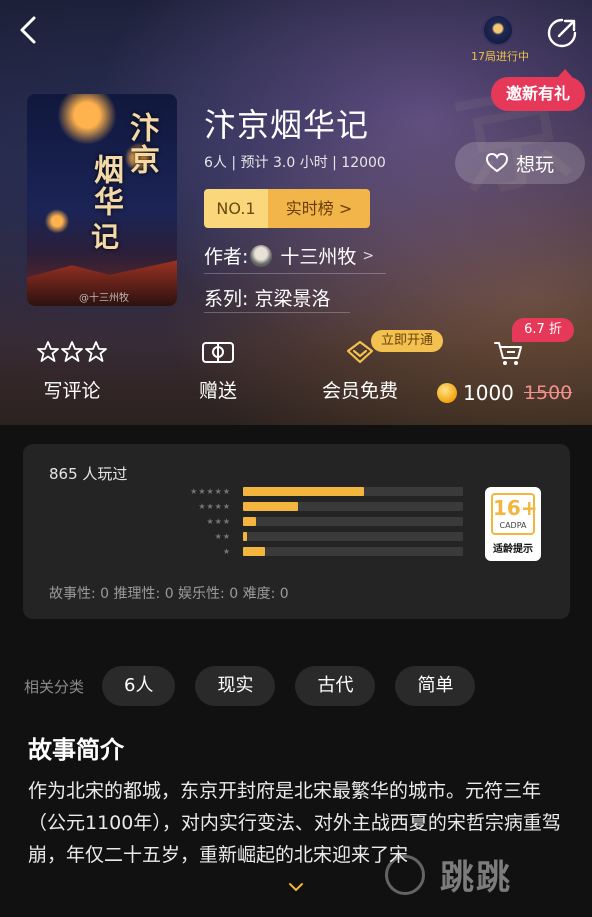 The image size is (592, 917). Describe the element at coordinates (214, 506) in the screenshot. I see `rating-row-stars: ★★★★` at that location.